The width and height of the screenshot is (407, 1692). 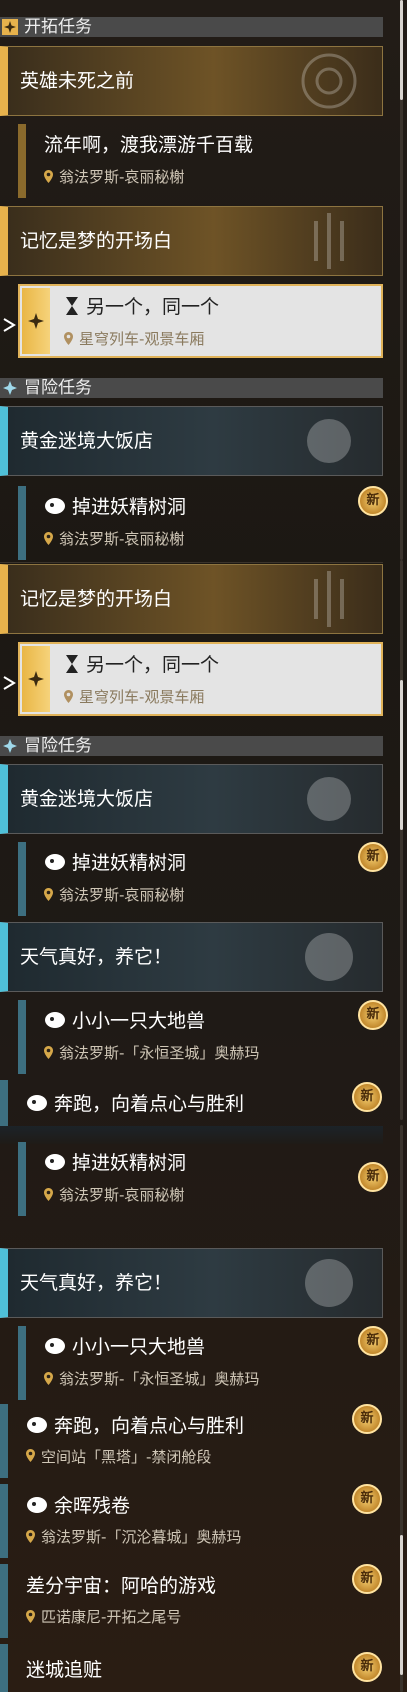 I want to click on section-header-trailblaze: 开拓任务, so click(x=191, y=27).